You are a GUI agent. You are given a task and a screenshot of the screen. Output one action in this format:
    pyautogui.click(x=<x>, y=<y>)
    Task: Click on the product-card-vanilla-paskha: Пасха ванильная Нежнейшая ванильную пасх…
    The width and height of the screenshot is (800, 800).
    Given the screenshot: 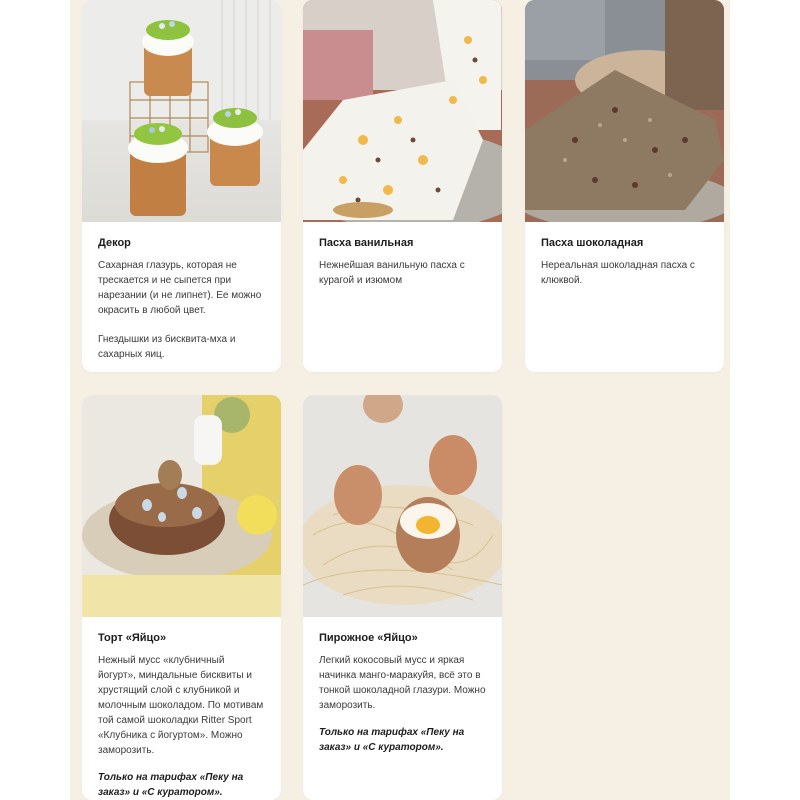 What is the action you would take?
    pyautogui.click(x=402, y=186)
    